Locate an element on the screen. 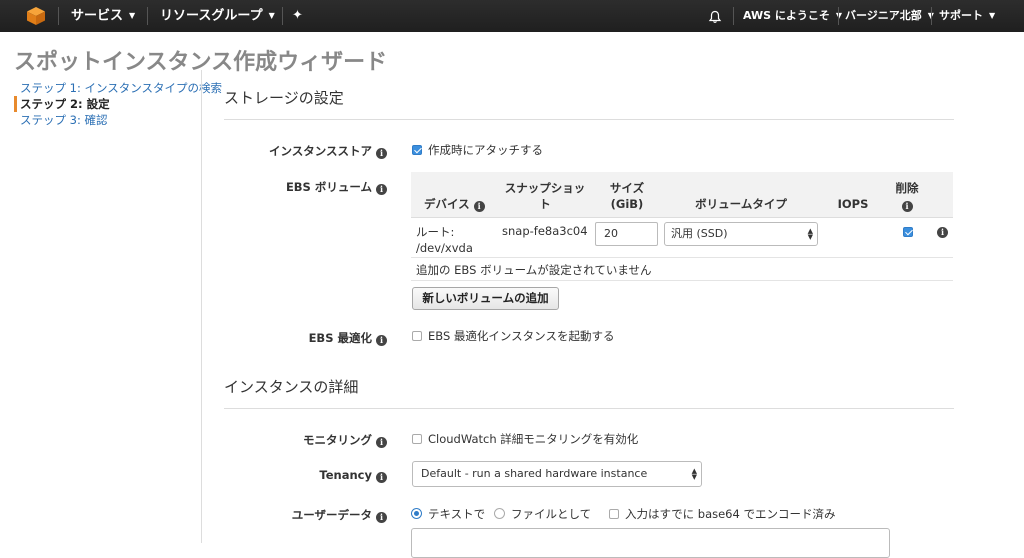  header-size: サイズ (GiB) is located at coordinates (627, 196).